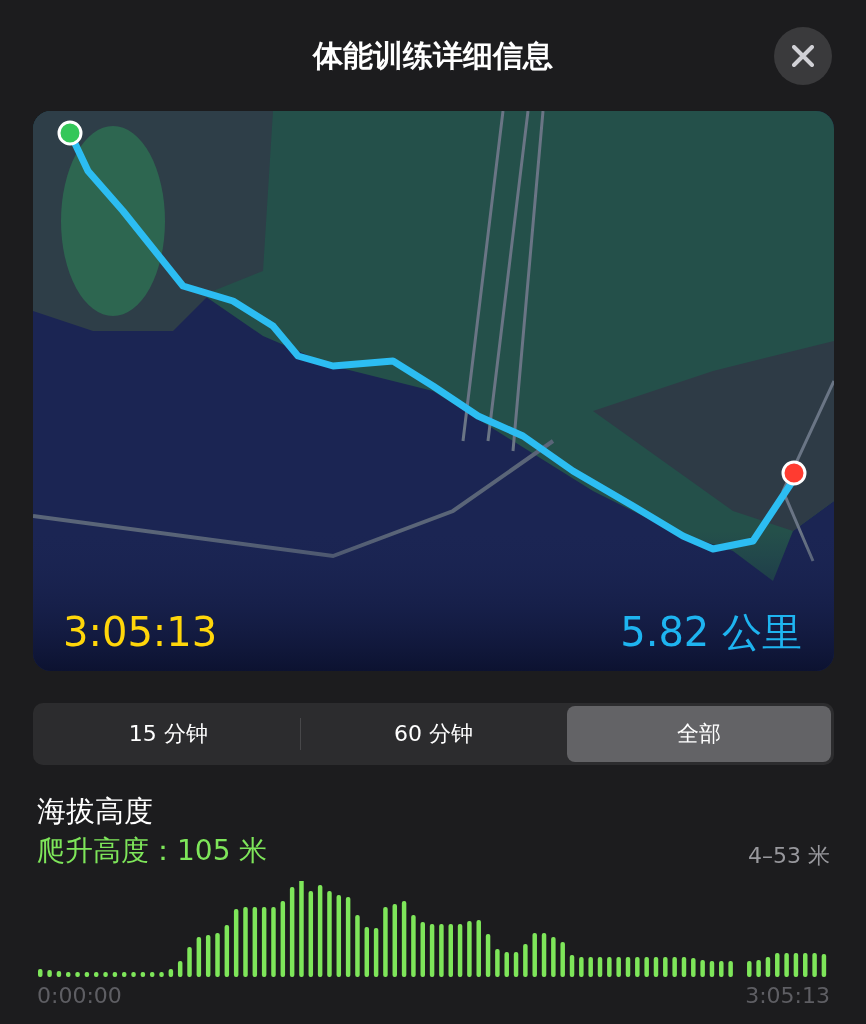 The height and width of the screenshot is (1024, 866). What do you see at coordinates (95, 811) in the screenshot?
I see `section-title: 海拔高度` at bounding box center [95, 811].